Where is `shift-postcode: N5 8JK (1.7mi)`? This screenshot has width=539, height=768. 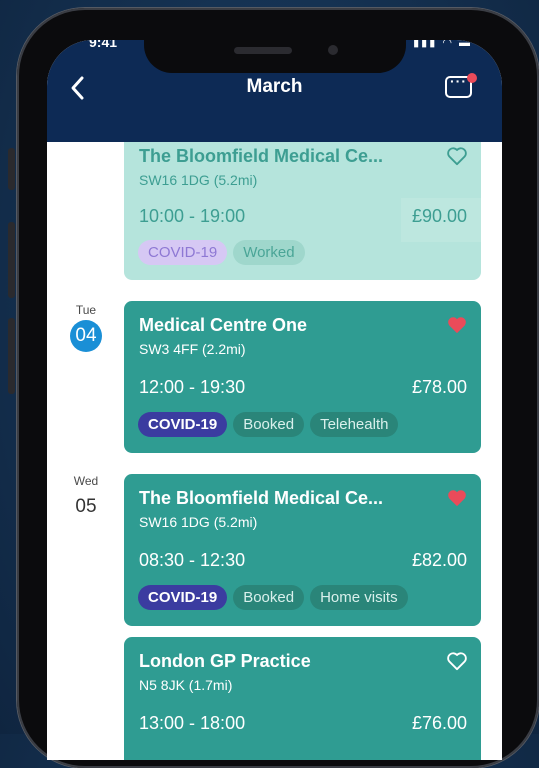
shift-postcode: N5 8JK (1.7mi) is located at coordinates (186, 685).